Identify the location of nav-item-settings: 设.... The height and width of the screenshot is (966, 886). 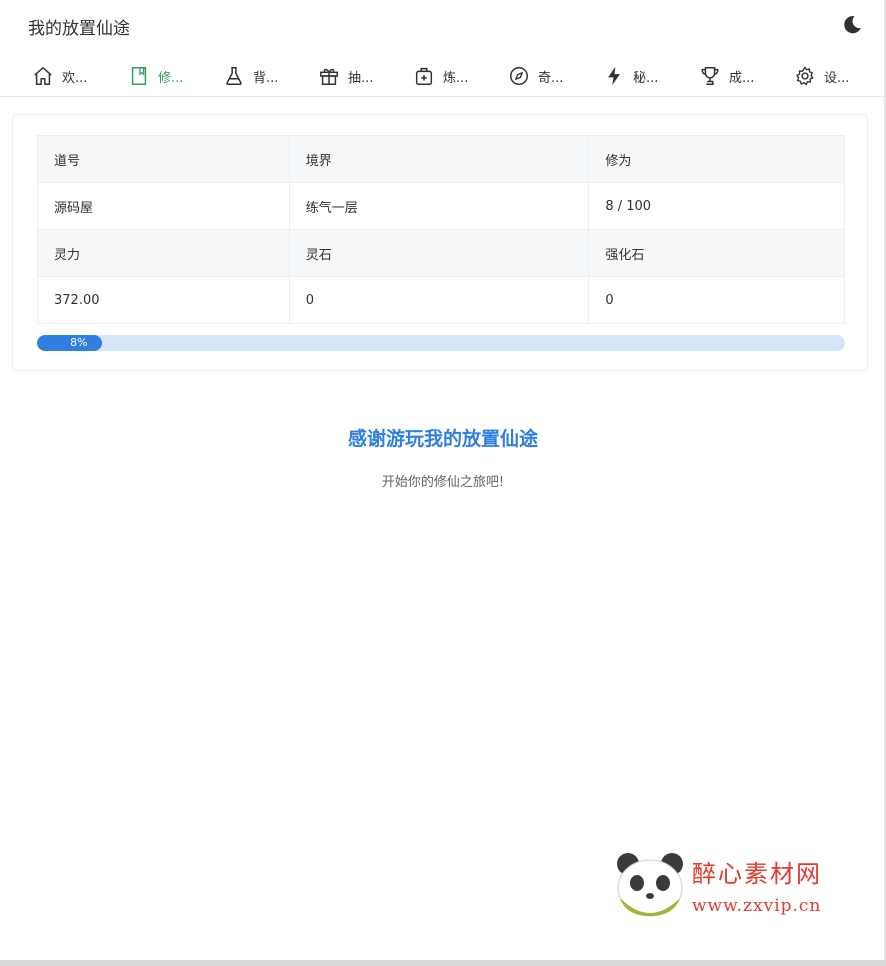
(821, 76).